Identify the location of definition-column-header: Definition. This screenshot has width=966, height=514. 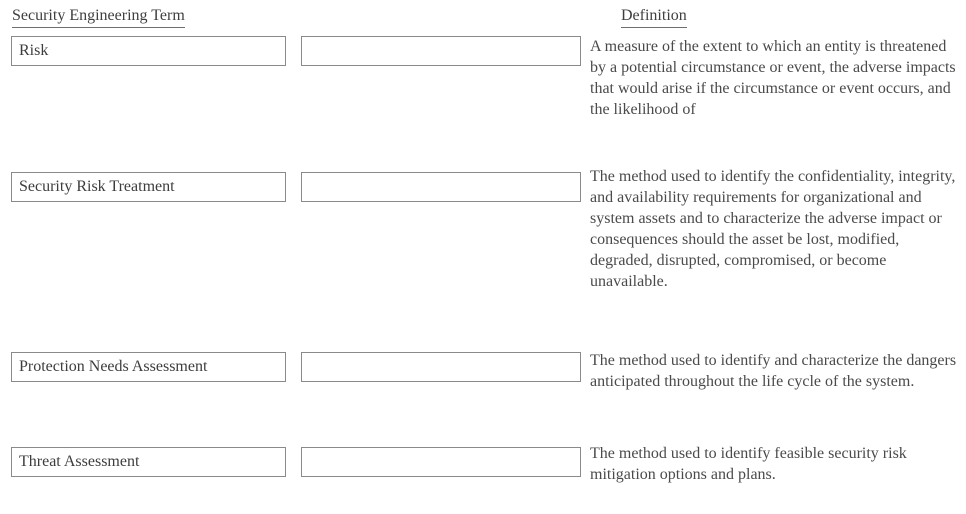
(654, 17).